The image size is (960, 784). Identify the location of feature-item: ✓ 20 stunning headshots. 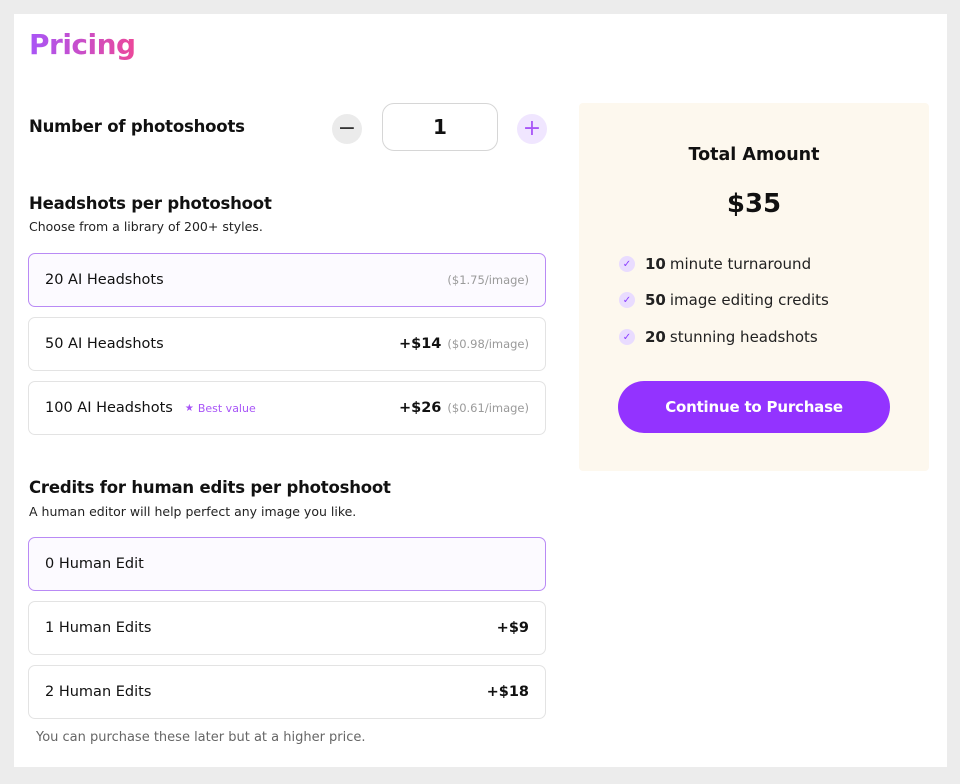
(718, 337).